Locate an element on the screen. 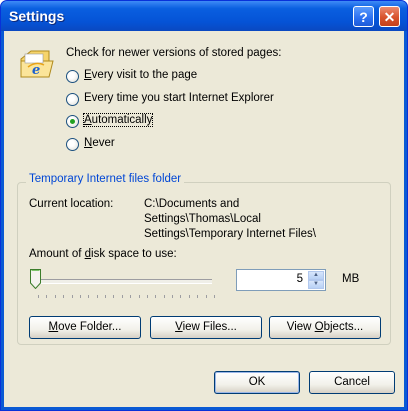  radio-never is located at coordinates (72, 144).